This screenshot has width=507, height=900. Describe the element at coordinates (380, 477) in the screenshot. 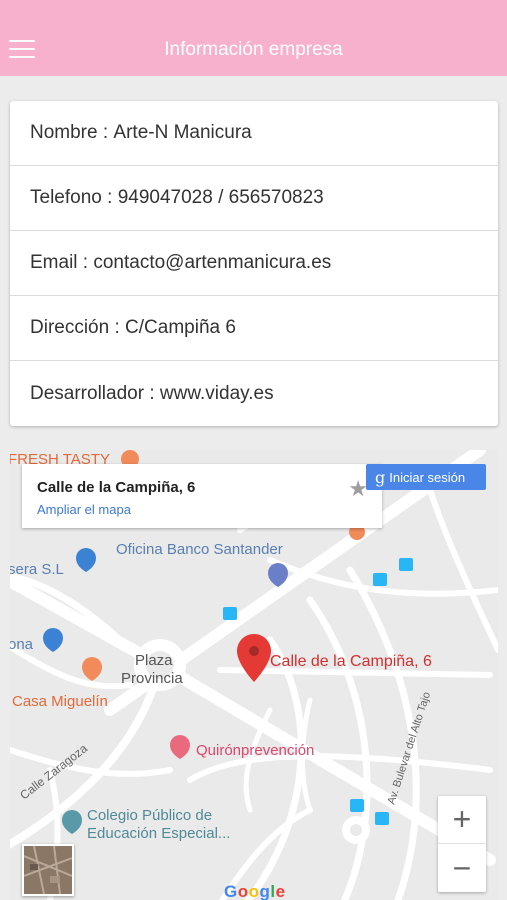

I see `google-g-icon: g` at that location.